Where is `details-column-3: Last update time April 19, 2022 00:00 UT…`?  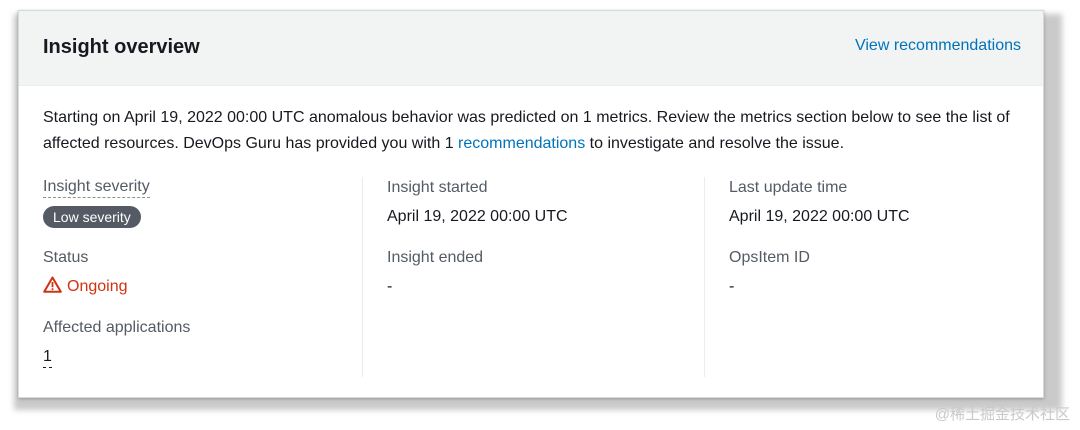
details-column-3: Last update time April 19, 2022 00:00 UT… is located at coordinates (863, 277).